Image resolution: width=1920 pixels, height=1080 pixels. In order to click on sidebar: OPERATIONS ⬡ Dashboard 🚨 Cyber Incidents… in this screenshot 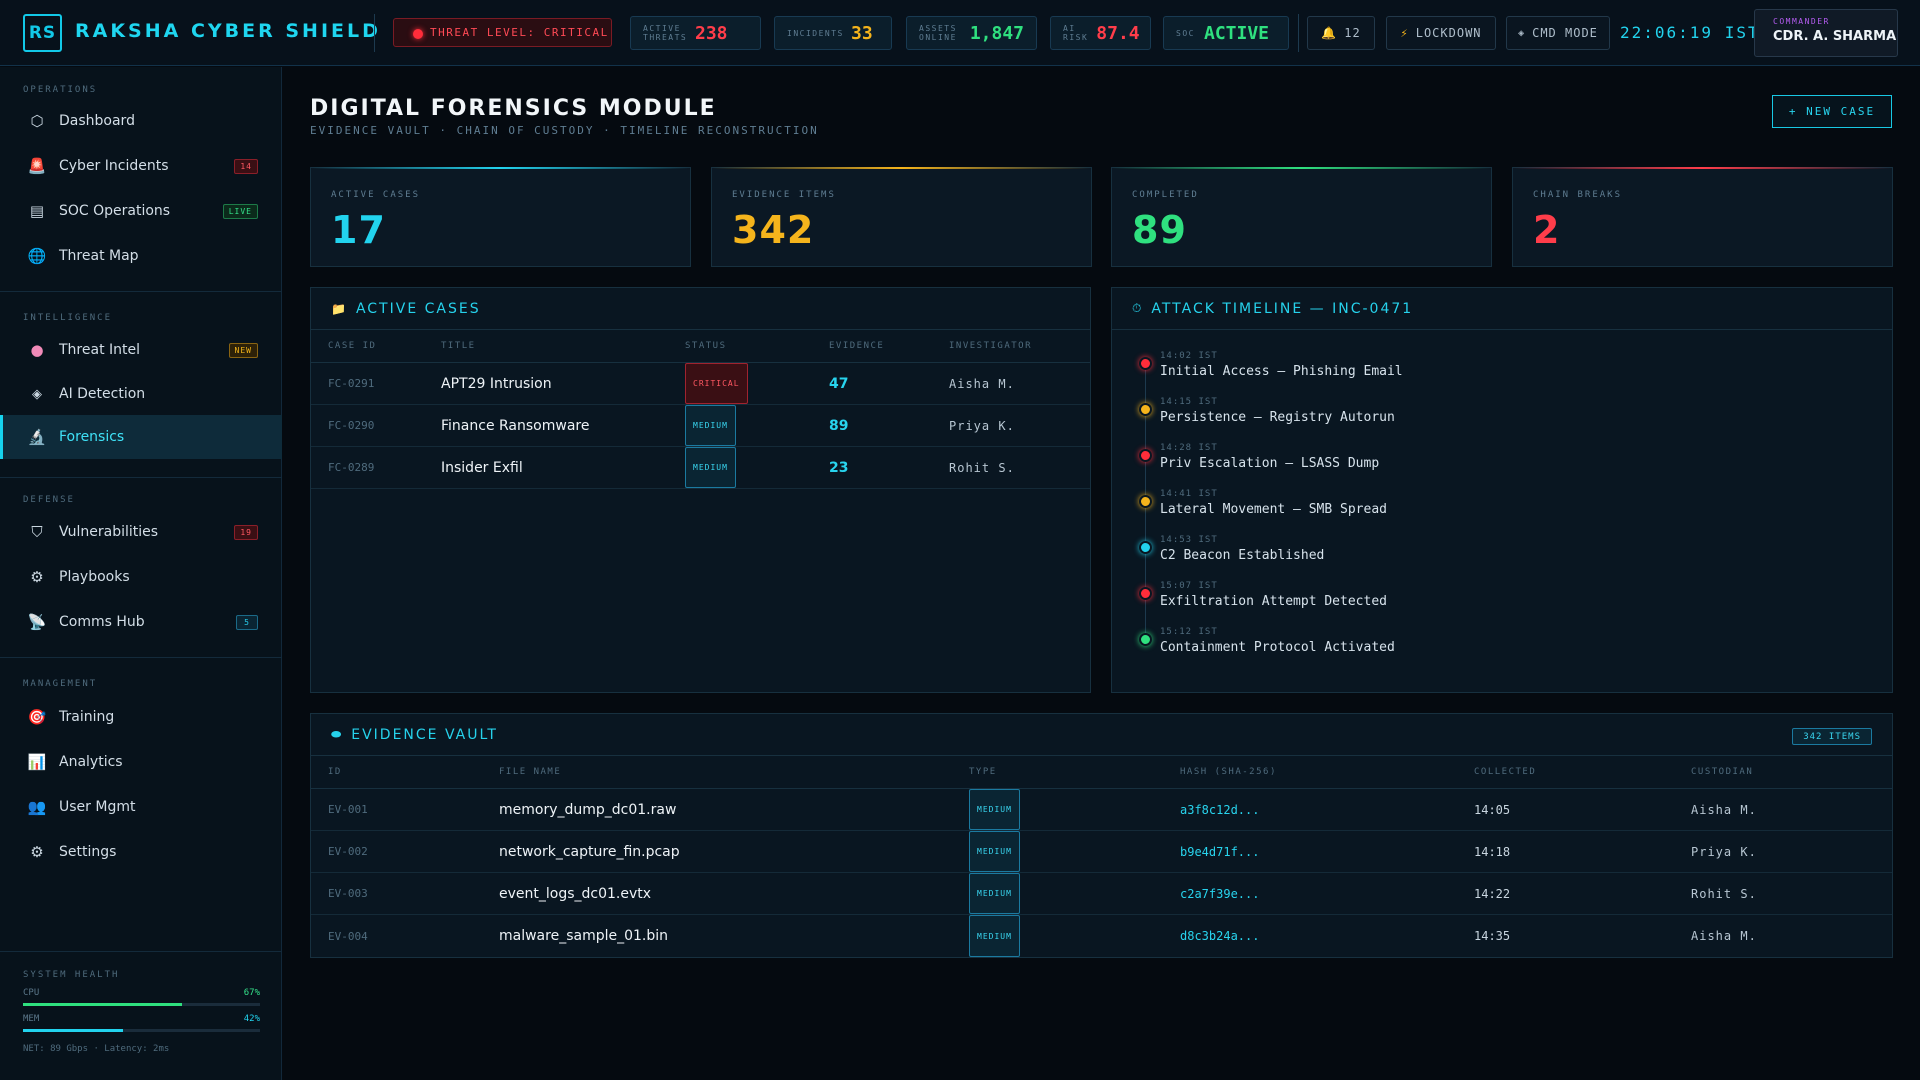, I will do `click(141, 573)`.